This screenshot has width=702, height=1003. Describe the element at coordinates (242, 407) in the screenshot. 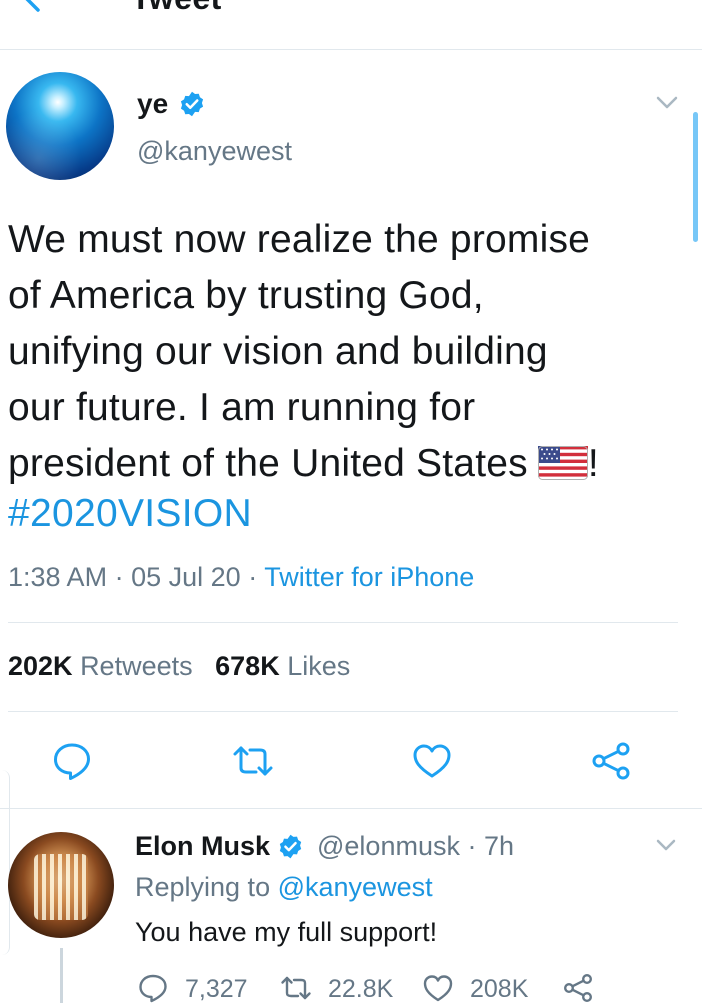

I see `tweet-text-line: our future. I am running for` at that location.